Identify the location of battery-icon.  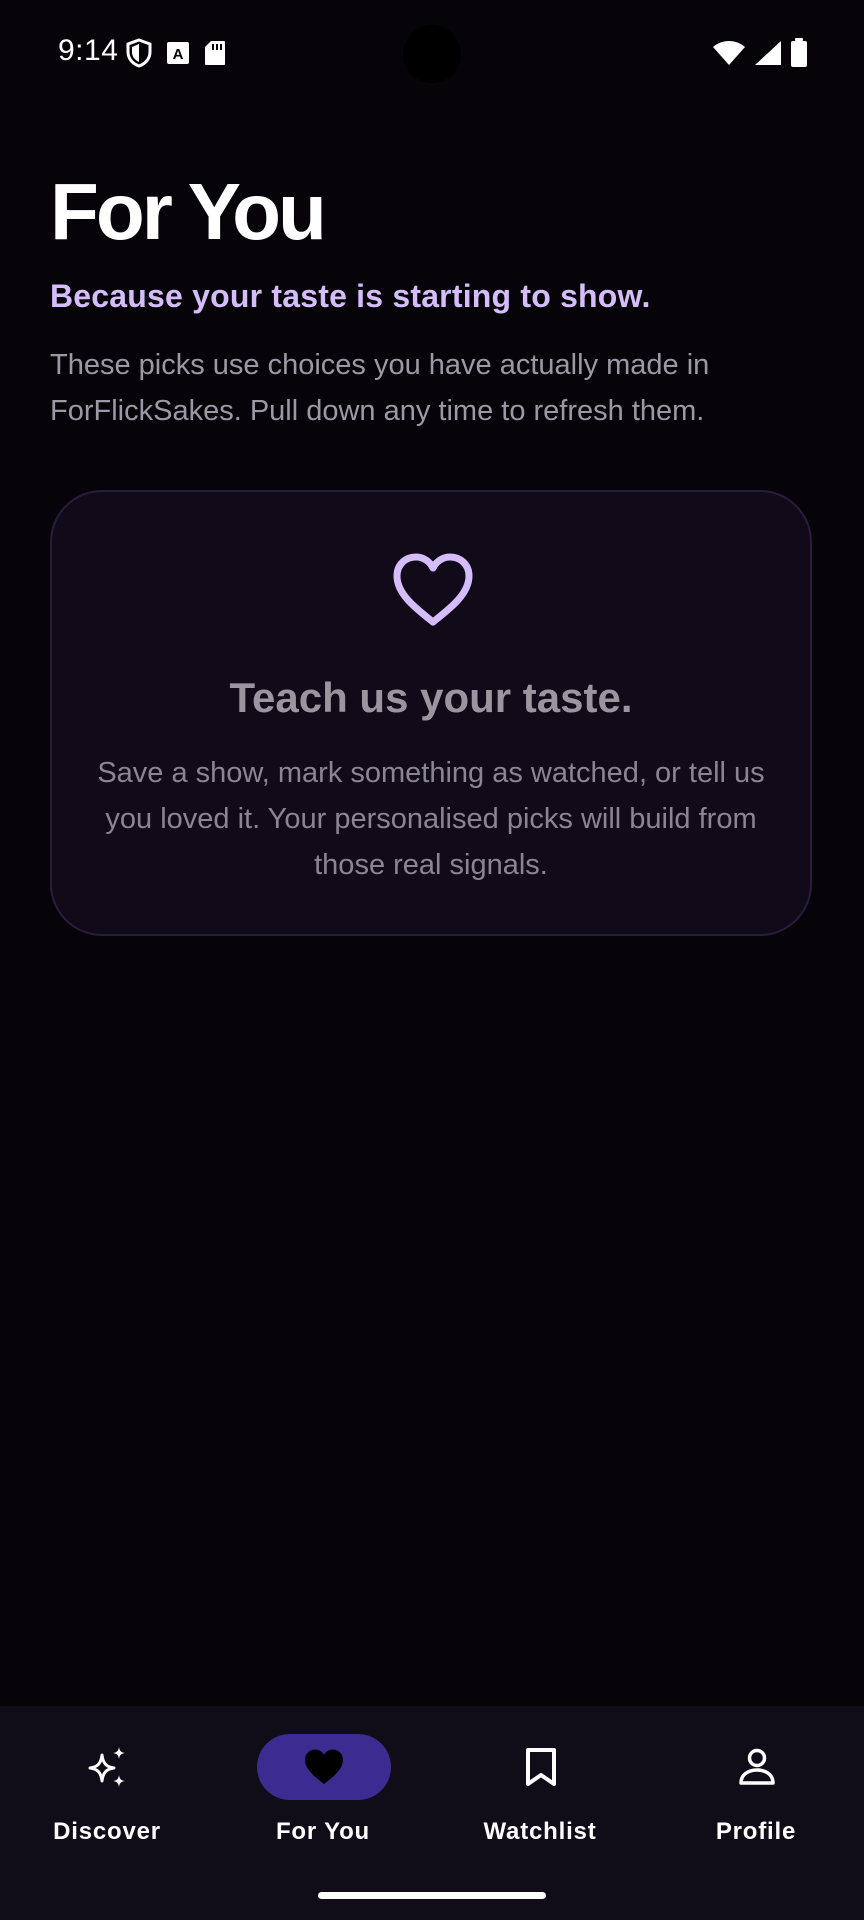
(799, 52).